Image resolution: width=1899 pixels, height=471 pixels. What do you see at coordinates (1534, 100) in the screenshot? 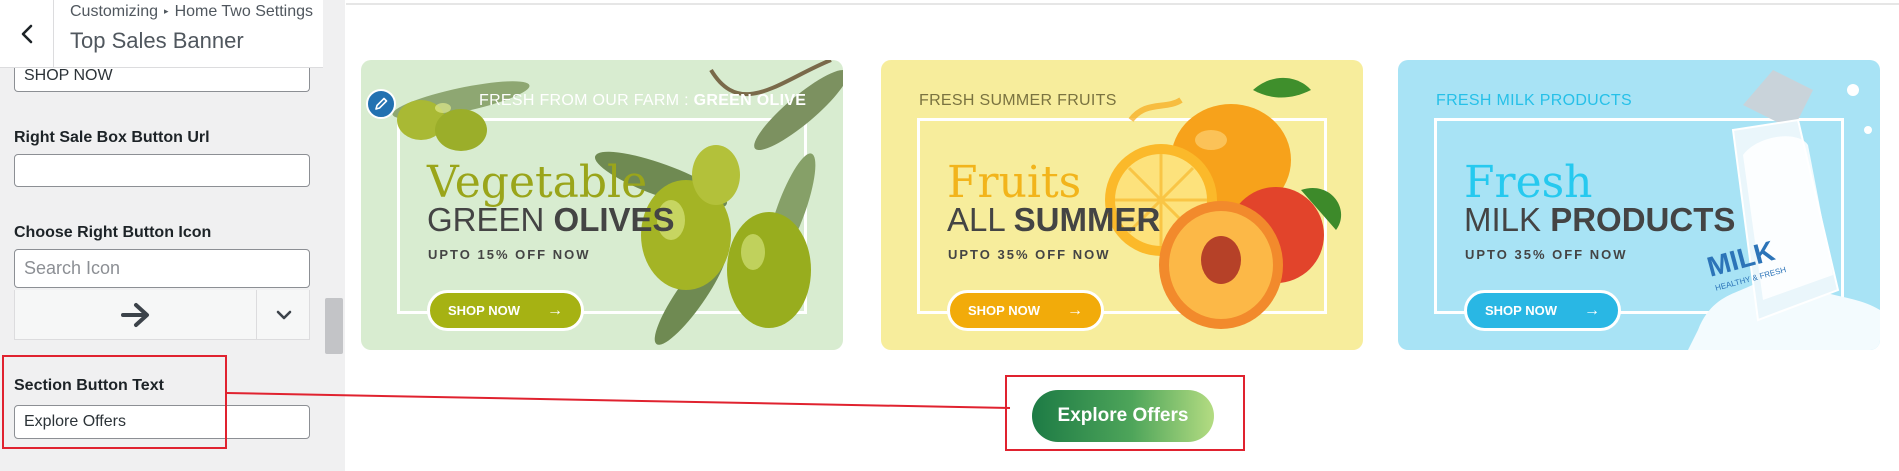
I see `banner-tagline: FRESH MILK PRODUCTS` at bounding box center [1534, 100].